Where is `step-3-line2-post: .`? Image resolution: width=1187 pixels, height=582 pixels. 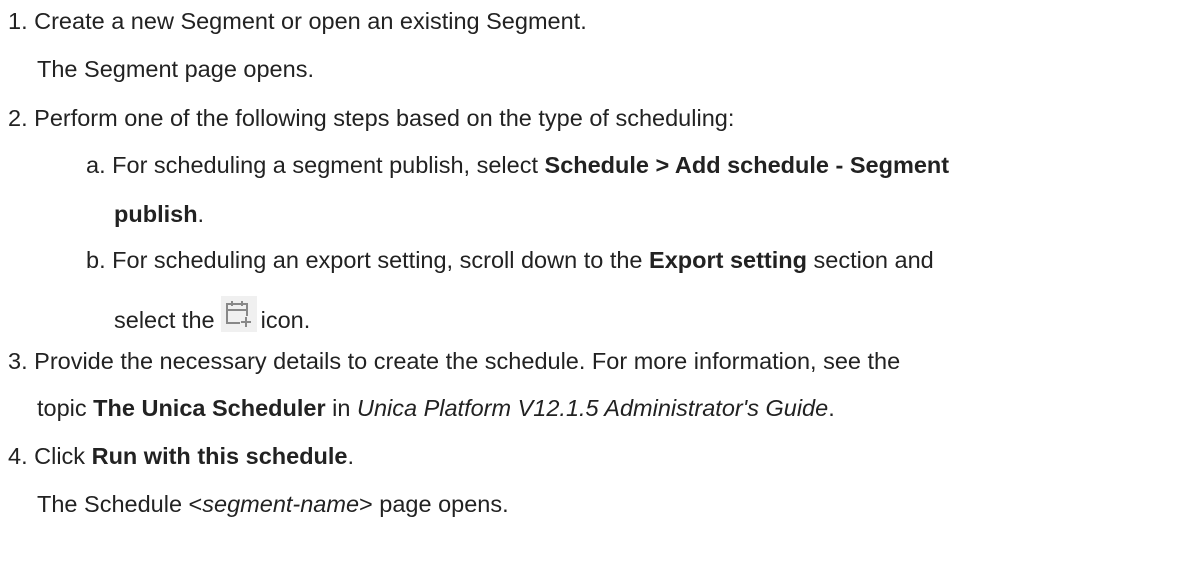
step-3-line2-post: . is located at coordinates (831, 408).